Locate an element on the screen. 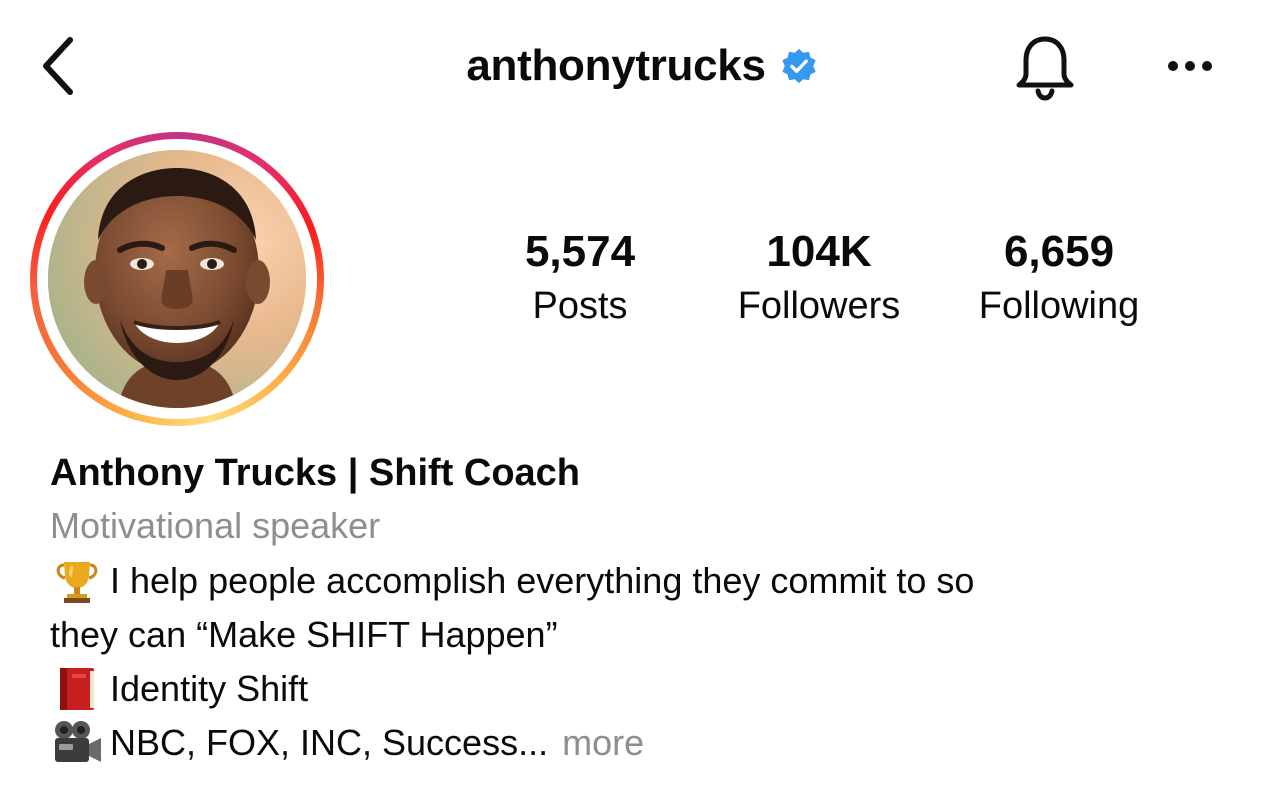 Image resolution: width=1284 pixels, height=804 pixels. ellipsis-icon is located at coordinates (1190, 66).